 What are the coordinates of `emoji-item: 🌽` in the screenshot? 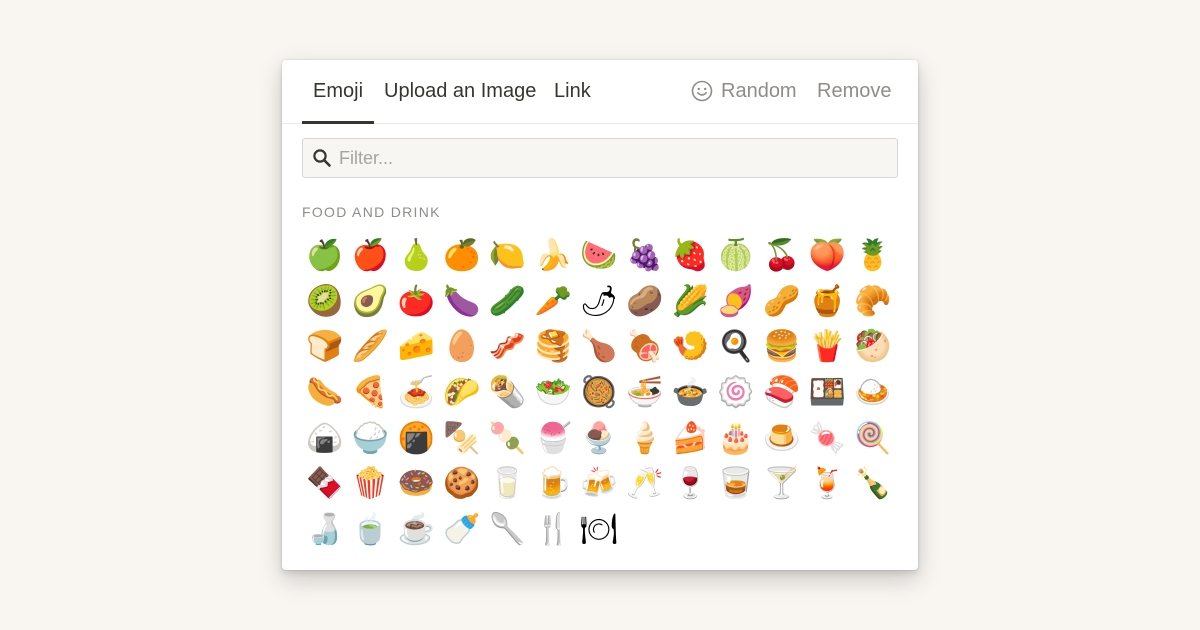 It's located at (691, 302).